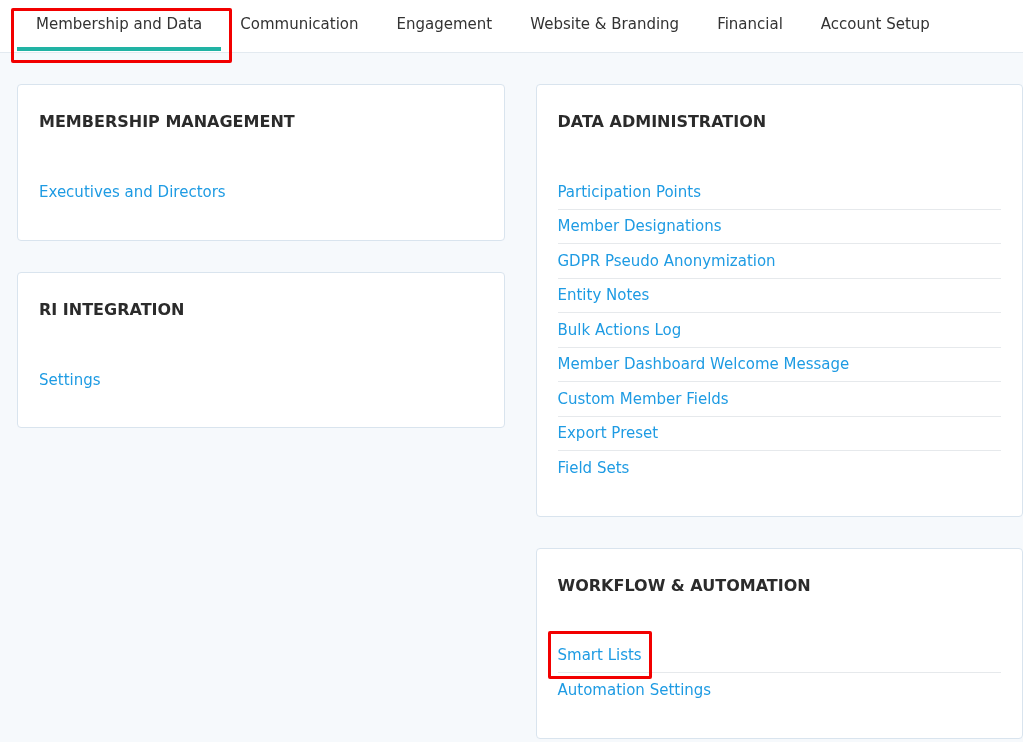 The height and width of the screenshot is (742, 1023). Describe the element at coordinates (605, 25) in the screenshot. I see `tab: Website & Branding` at that location.